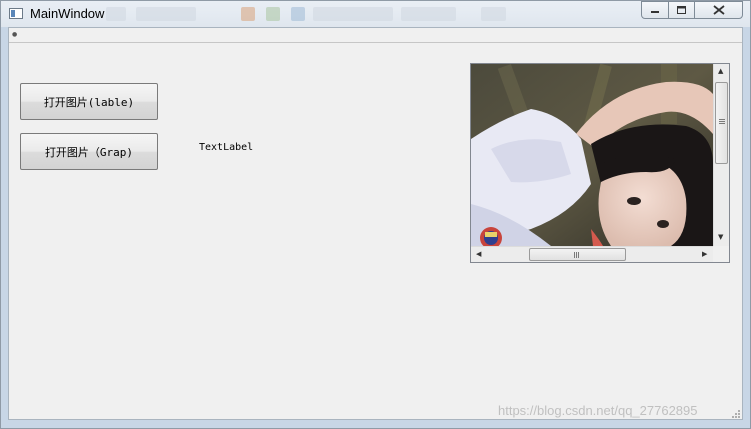 Image resolution: width=751 pixels, height=429 pixels. What do you see at coordinates (720, 71) in the screenshot?
I see `scroll-up-icon: ▲` at bounding box center [720, 71].